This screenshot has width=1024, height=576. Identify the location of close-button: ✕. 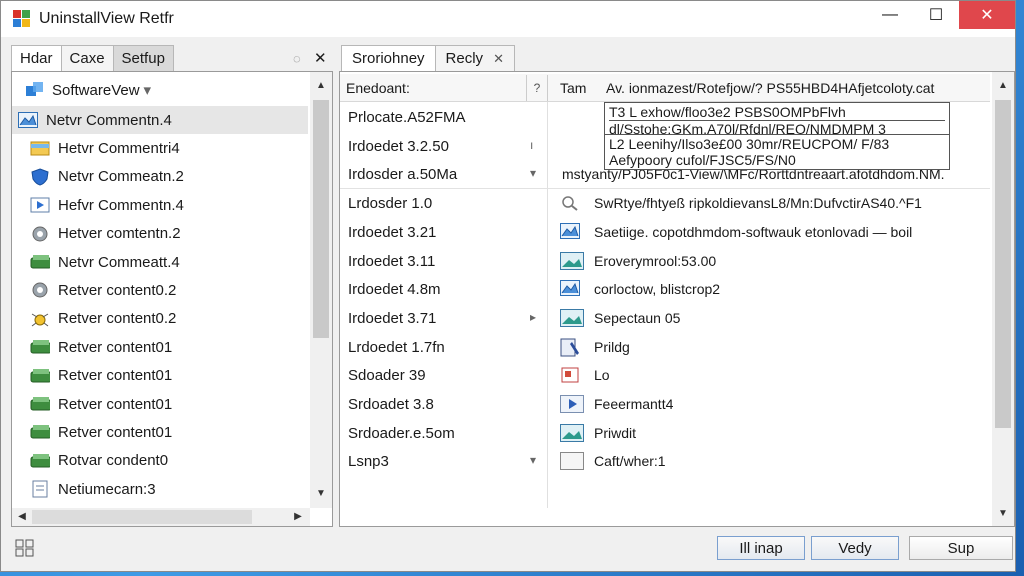
(987, 15).